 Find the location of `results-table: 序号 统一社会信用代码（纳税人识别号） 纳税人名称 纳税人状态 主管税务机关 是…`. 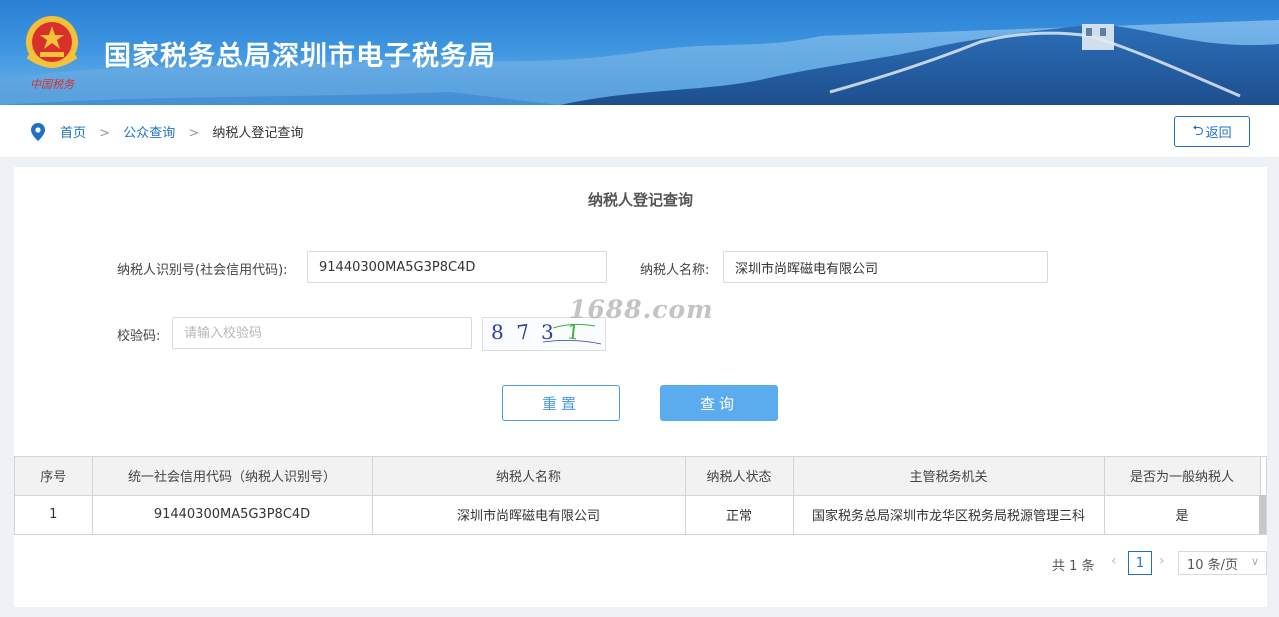

results-table: 序号 统一社会信用代码（纳税人识别号） 纳税人名称 纳税人状态 主管税务机关 是… is located at coordinates (640, 495).